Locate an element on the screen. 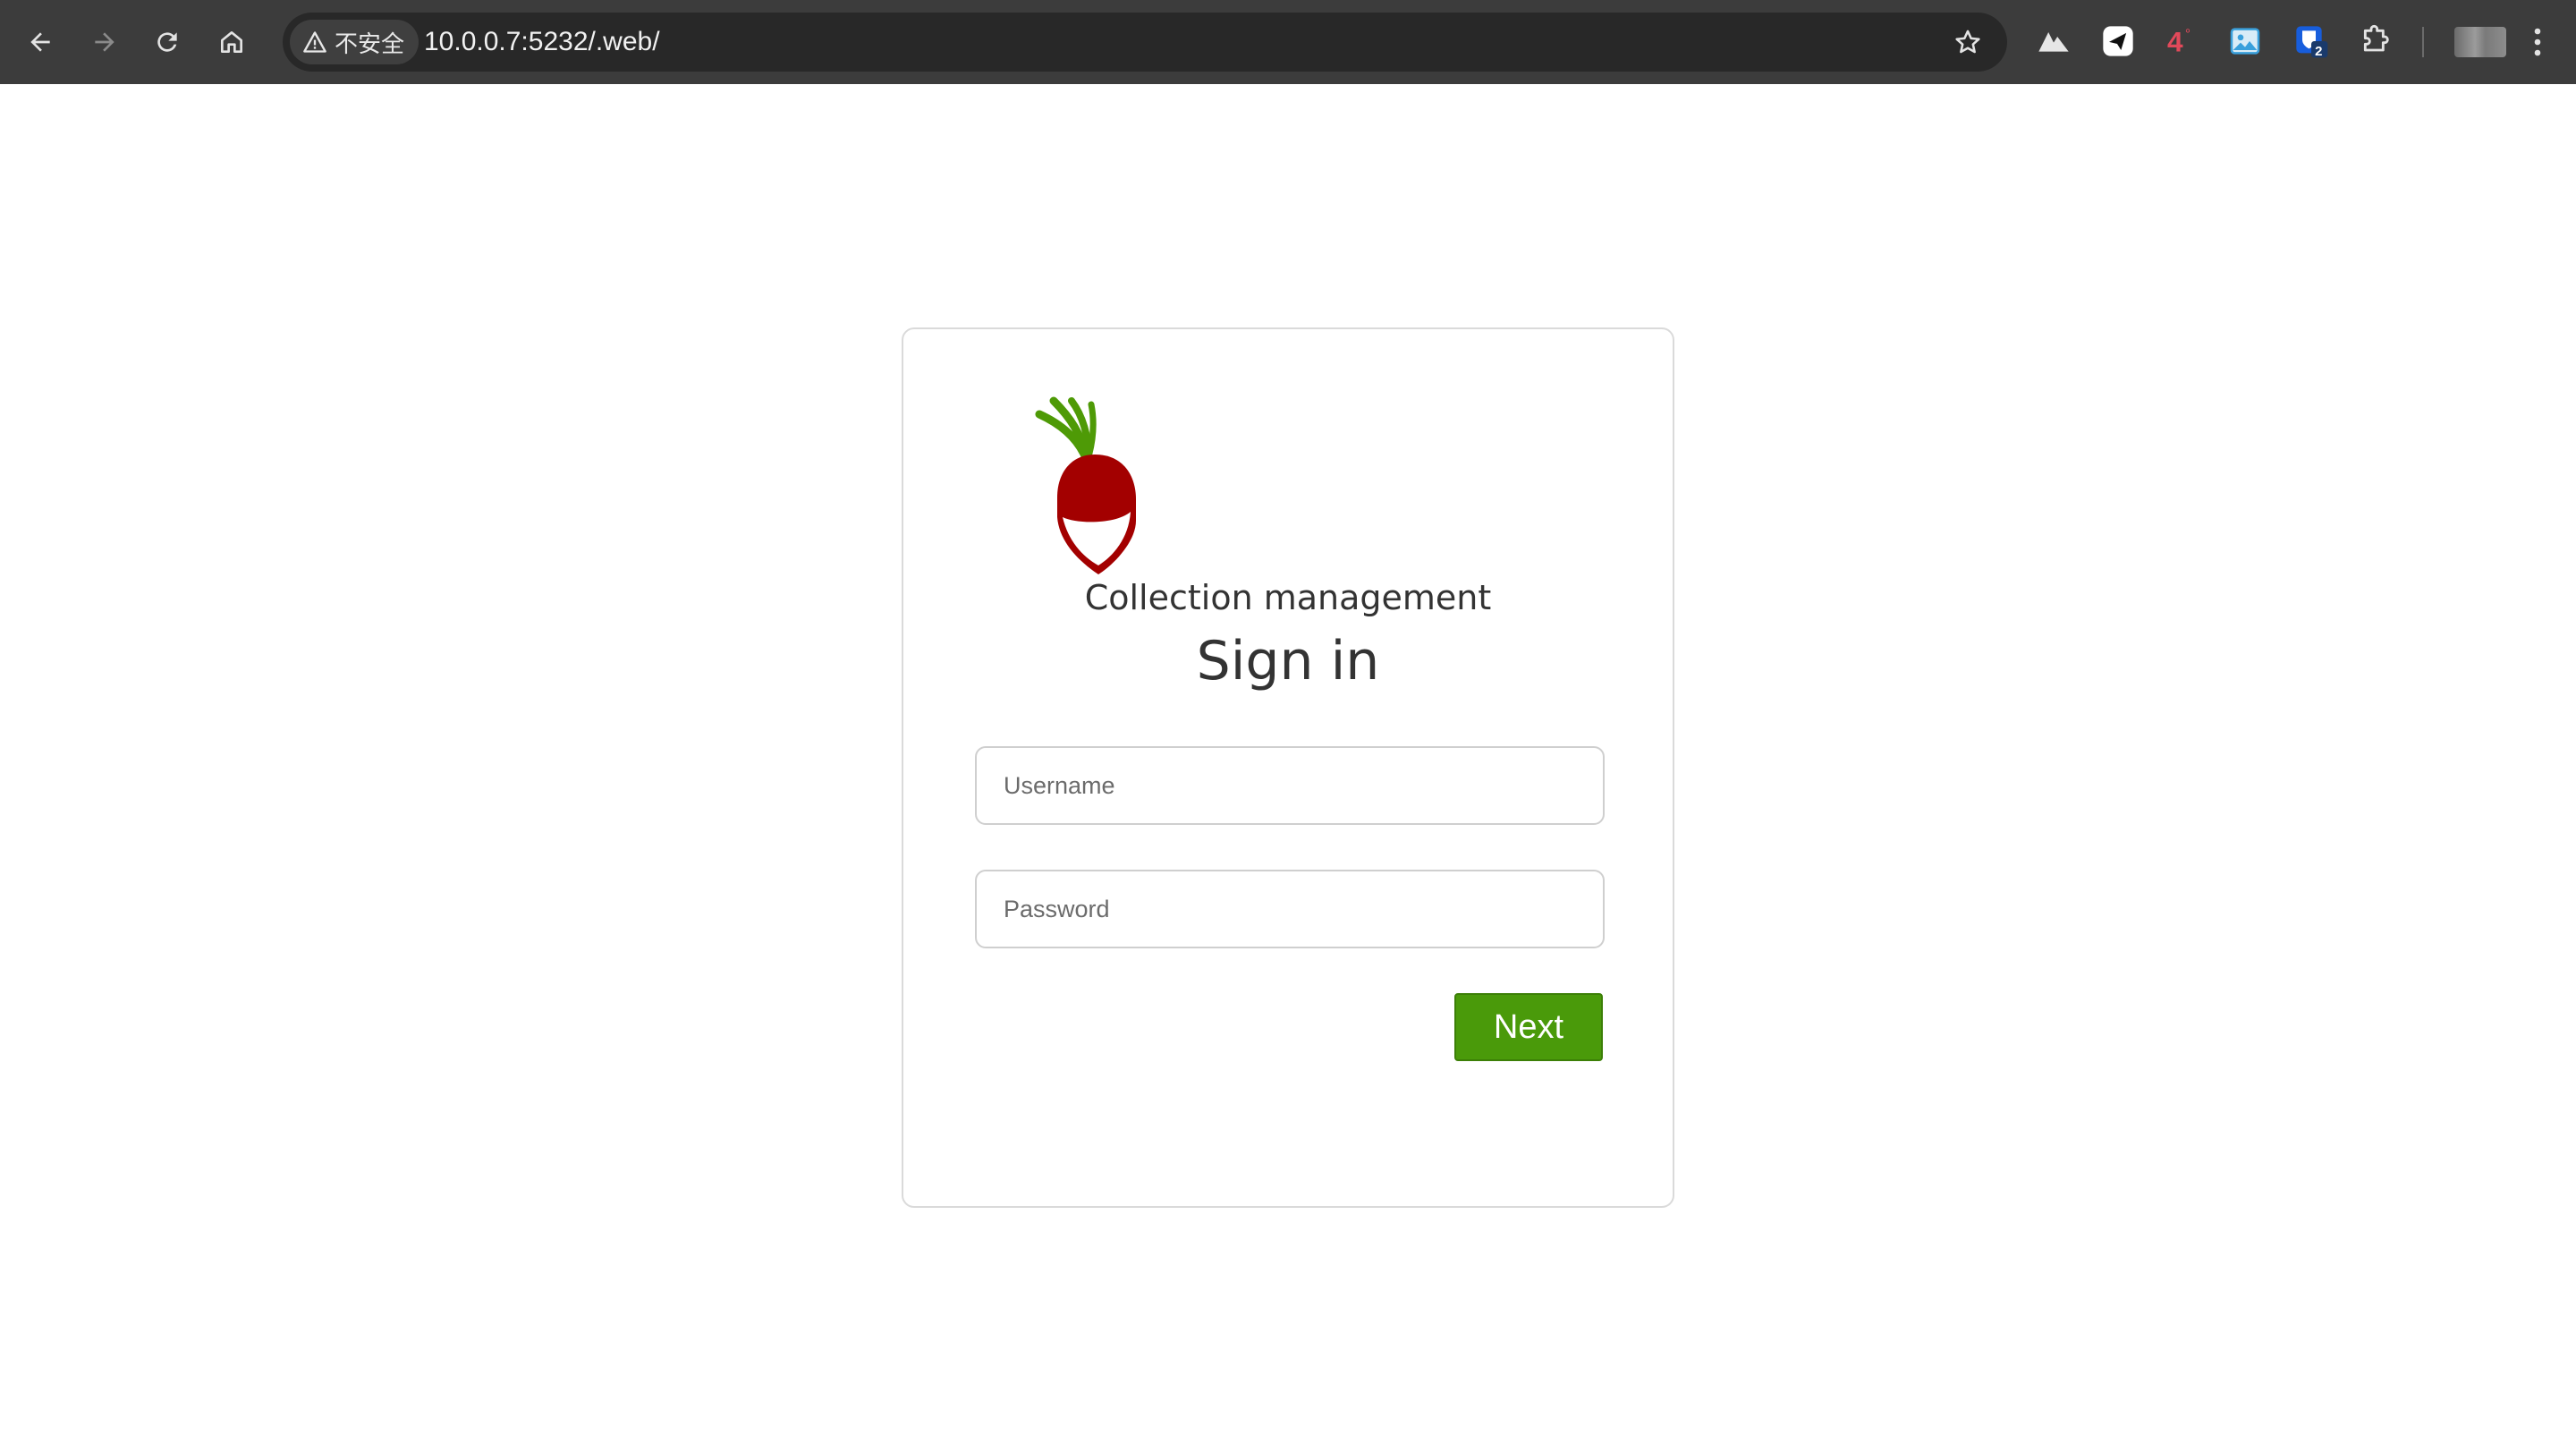 The image size is (2576, 1453). password-input is located at coordinates (1290, 909).